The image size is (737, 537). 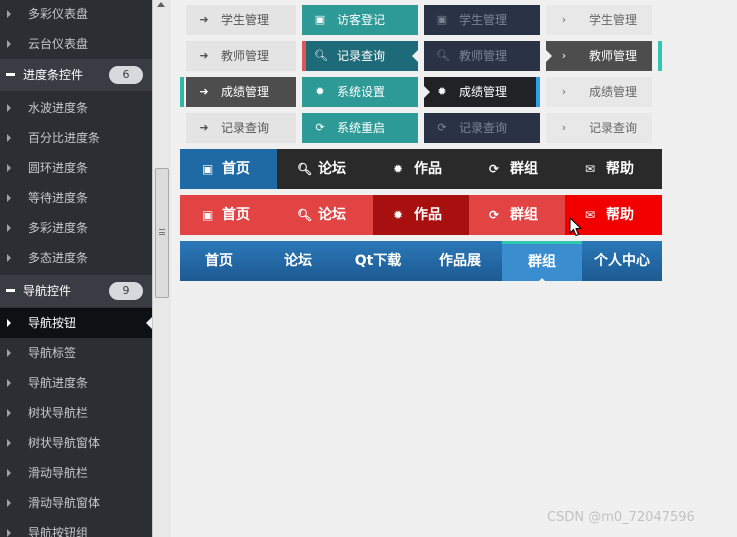 I want to click on navbar-red-tab-home: ▣ 首页, so click(x=228, y=215).